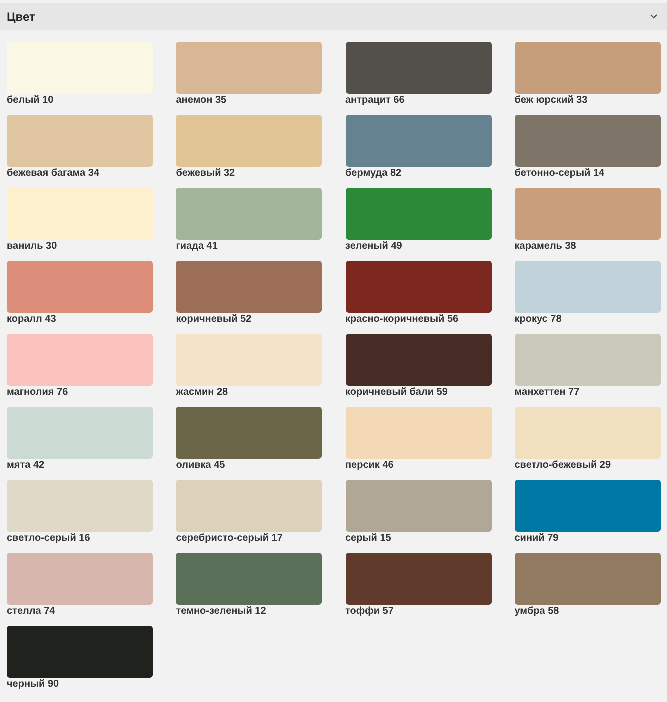  I want to click on color-label: белый 10, so click(31, 101).